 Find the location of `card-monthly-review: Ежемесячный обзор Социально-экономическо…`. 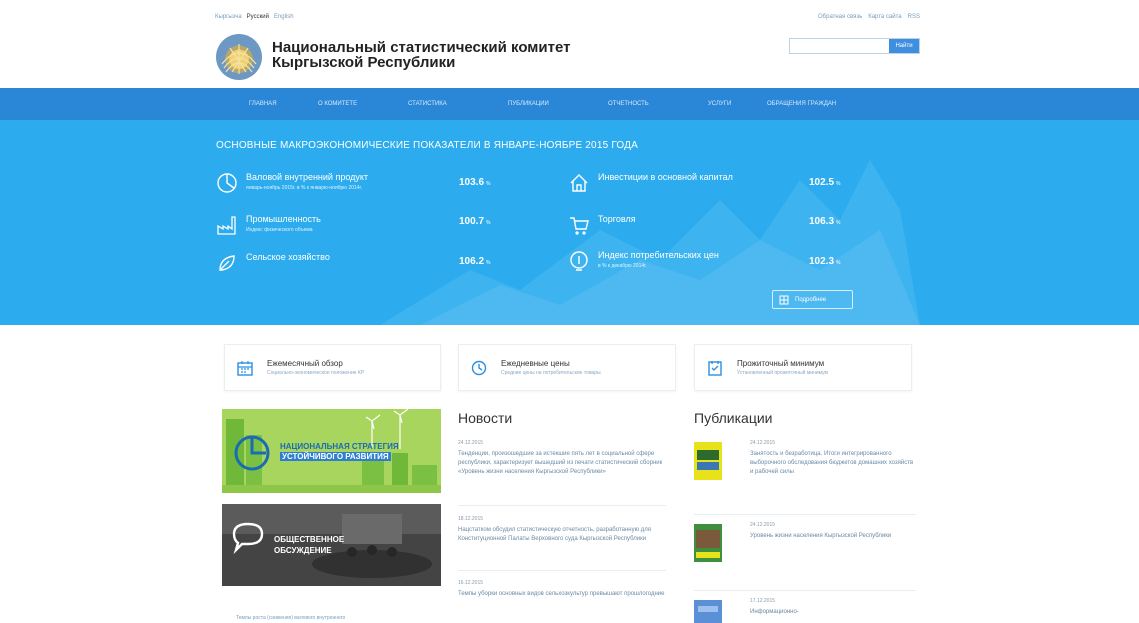

card-monthly-review: Ежемесячный обзор Социально-экономическо… is located at coordinates (332, 367).